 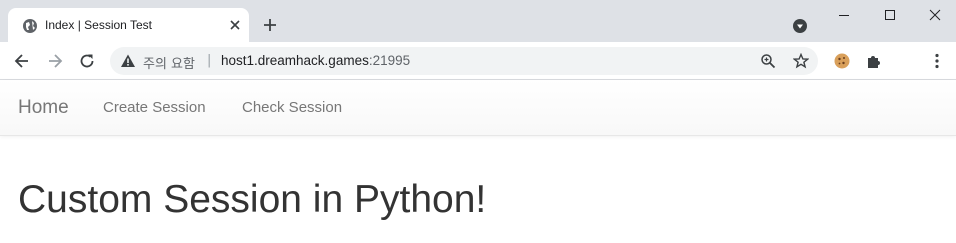 What do you see at coordinates (252, 199) in the screenshot?
I see `page-heading: Custom Session in Python!` at bounding box center [252, 199].